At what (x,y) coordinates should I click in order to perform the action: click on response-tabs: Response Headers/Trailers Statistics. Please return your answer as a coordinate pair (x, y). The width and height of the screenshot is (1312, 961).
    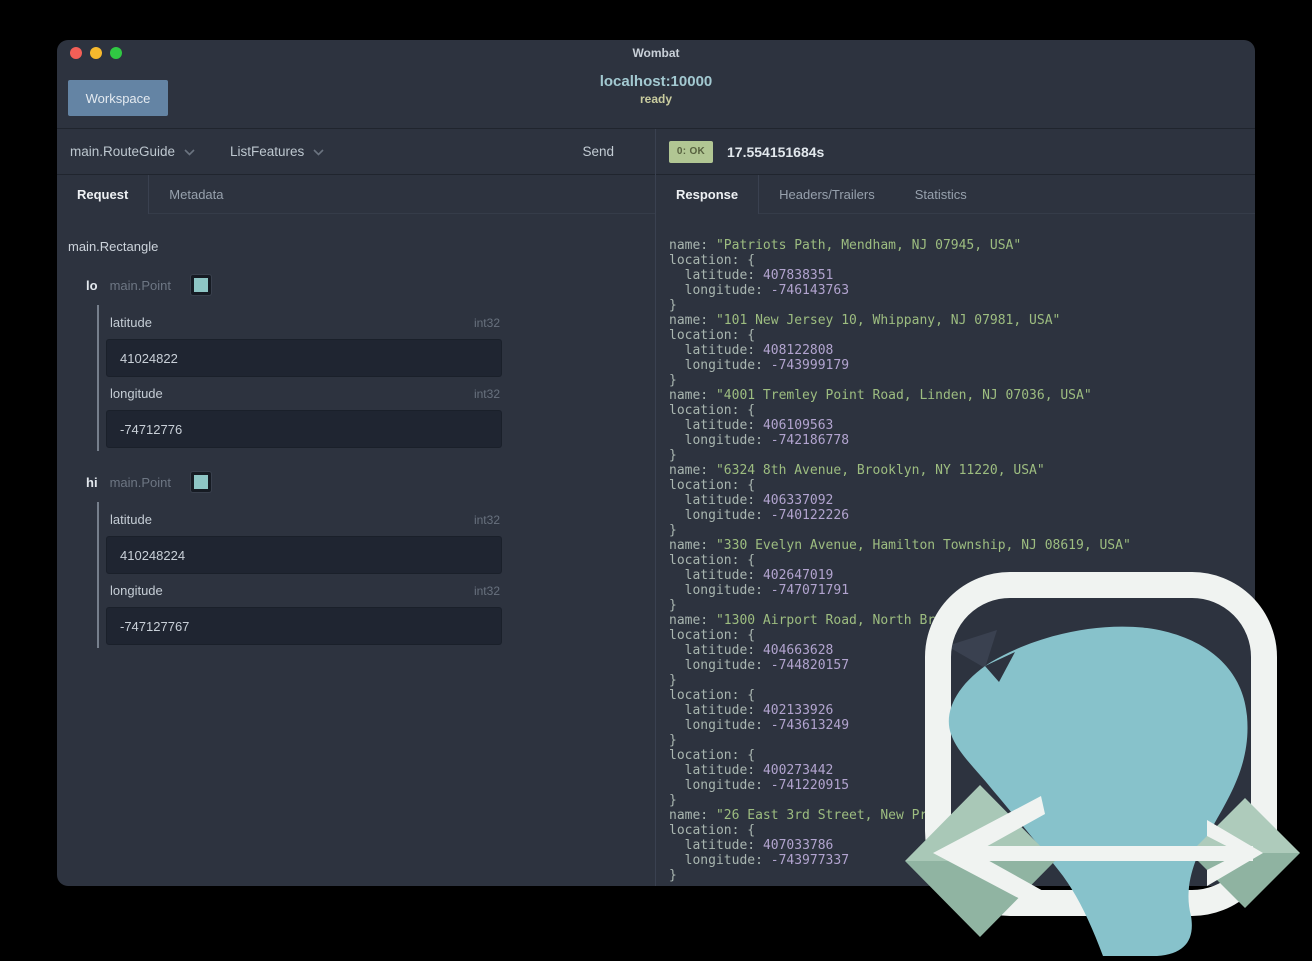
    Looking at the image, I should click on (955, 194).